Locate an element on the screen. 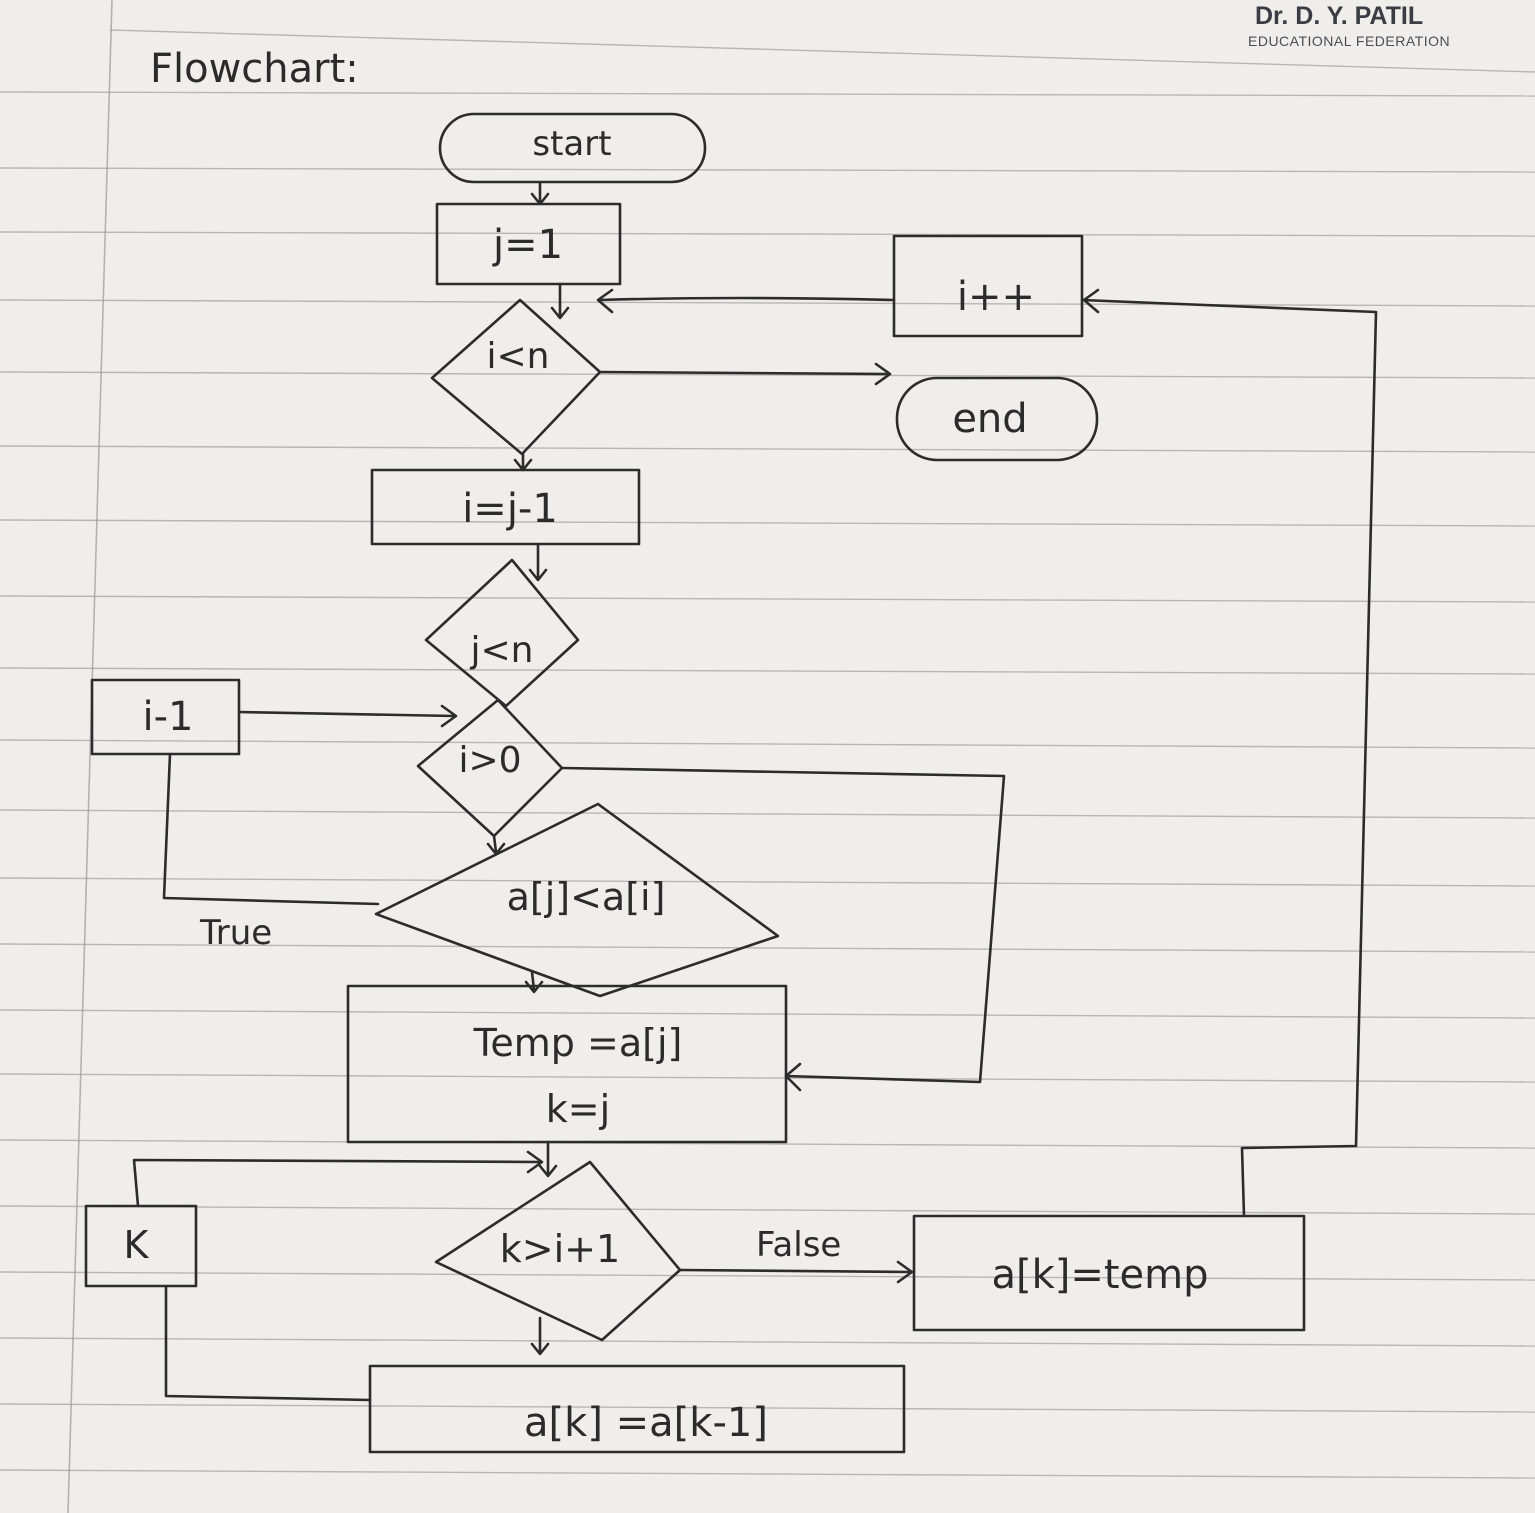  line-true-loop is located at coordinates (271, 829).